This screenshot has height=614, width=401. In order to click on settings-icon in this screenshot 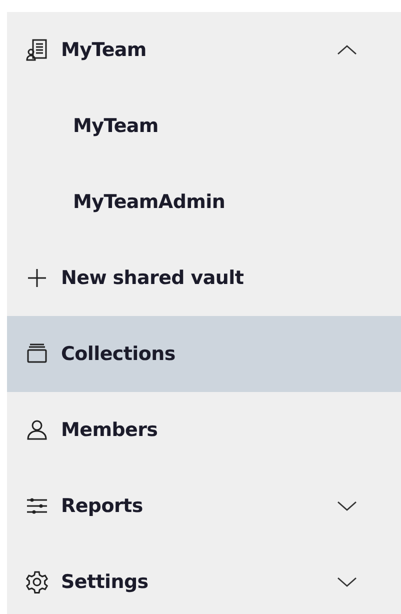, I will do `click(37, 582)`.